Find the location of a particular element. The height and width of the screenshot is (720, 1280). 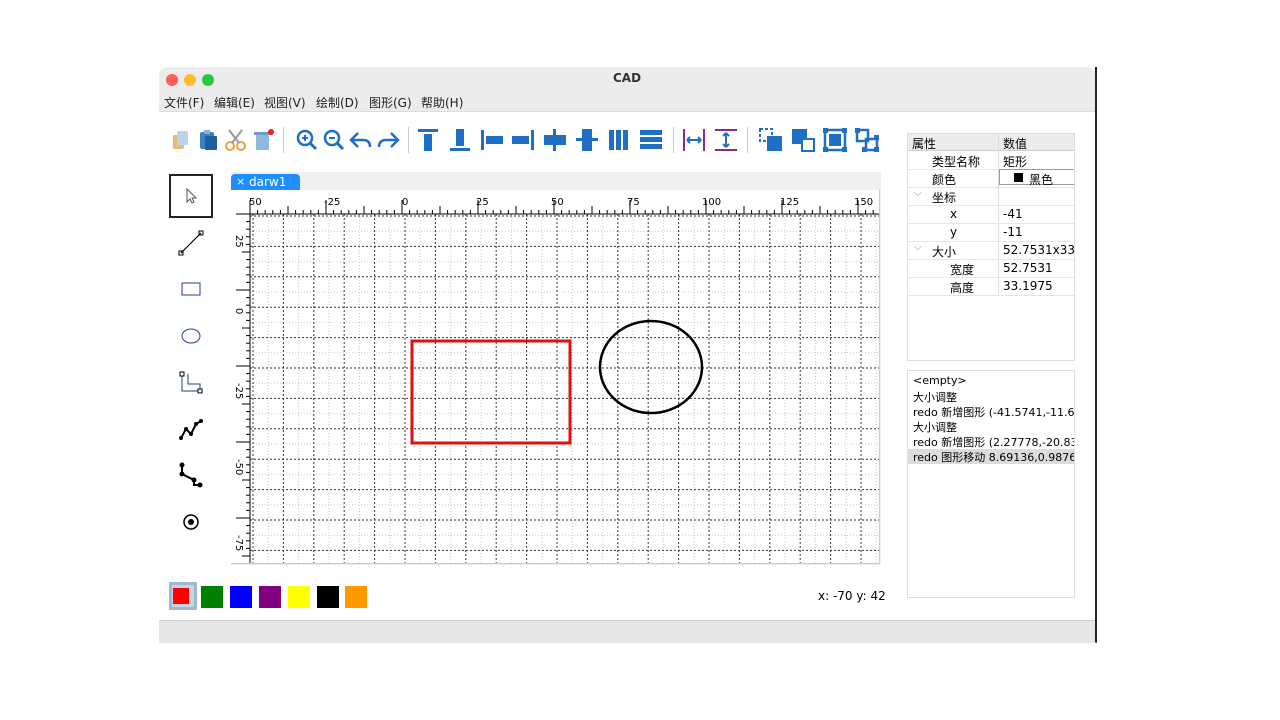

line-tool is located at coordinates (191, 243).